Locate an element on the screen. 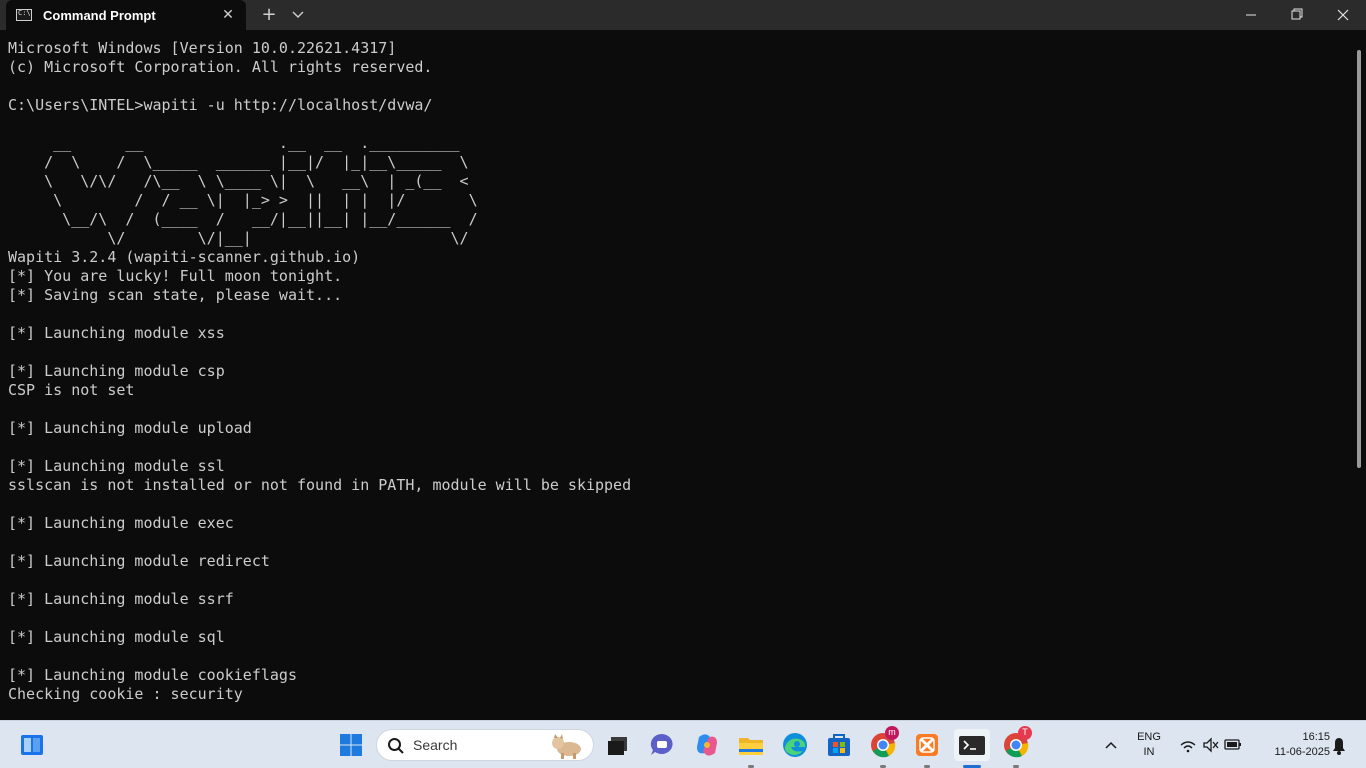  quick-settings-button is located at coordinates (1210, 745).